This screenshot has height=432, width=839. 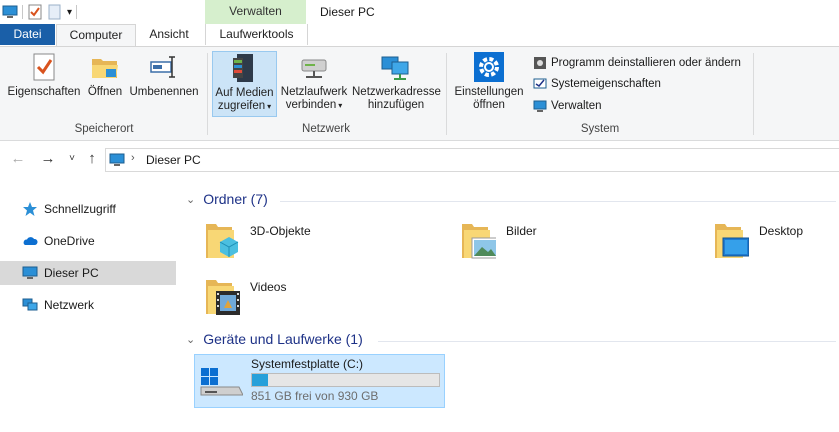 What do you see at coordinates (221, 383) in the screenshot?
I see `windows-drive-icon` at bounding box center [221, 383].